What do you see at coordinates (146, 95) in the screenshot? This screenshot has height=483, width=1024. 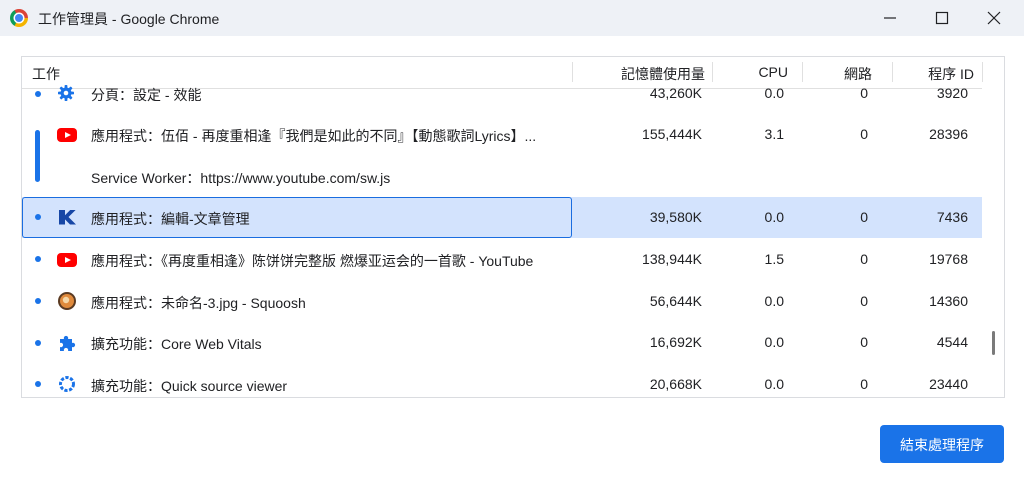 I see `task-name: 分頁：設定 - 效能` at bounding box center [146, 95].